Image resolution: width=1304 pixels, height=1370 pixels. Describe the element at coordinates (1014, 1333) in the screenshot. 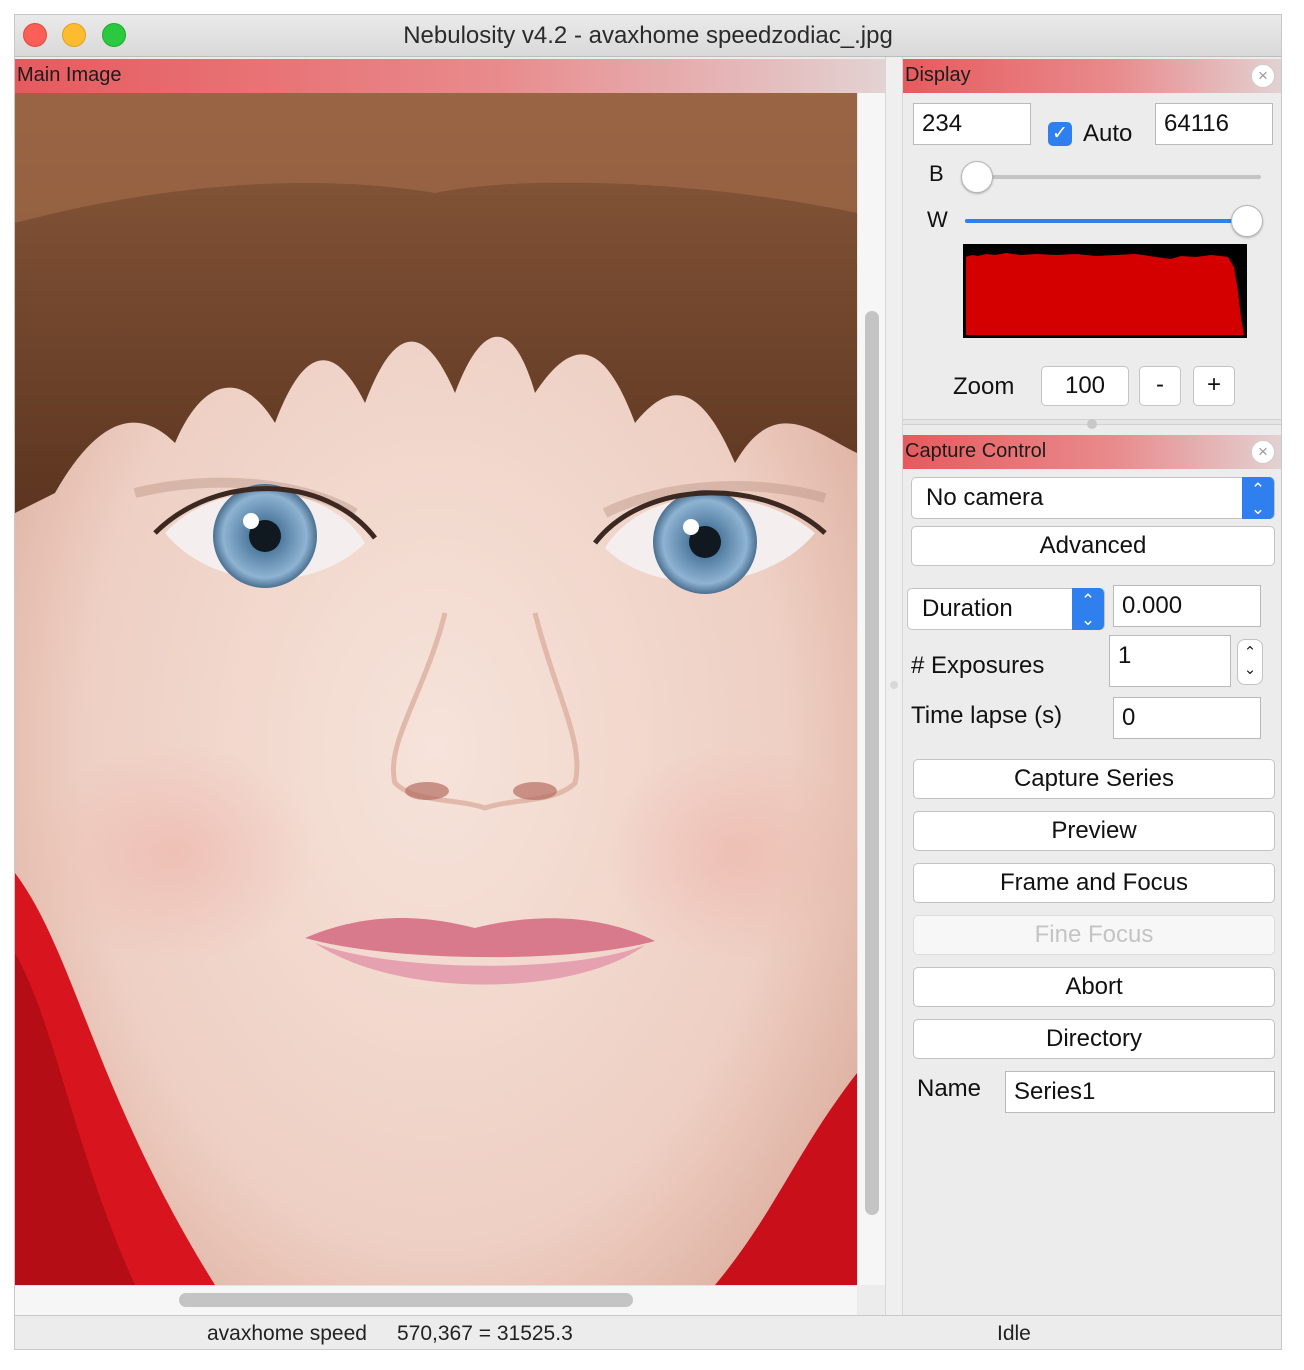

I see `status-state: Idle` at that location.